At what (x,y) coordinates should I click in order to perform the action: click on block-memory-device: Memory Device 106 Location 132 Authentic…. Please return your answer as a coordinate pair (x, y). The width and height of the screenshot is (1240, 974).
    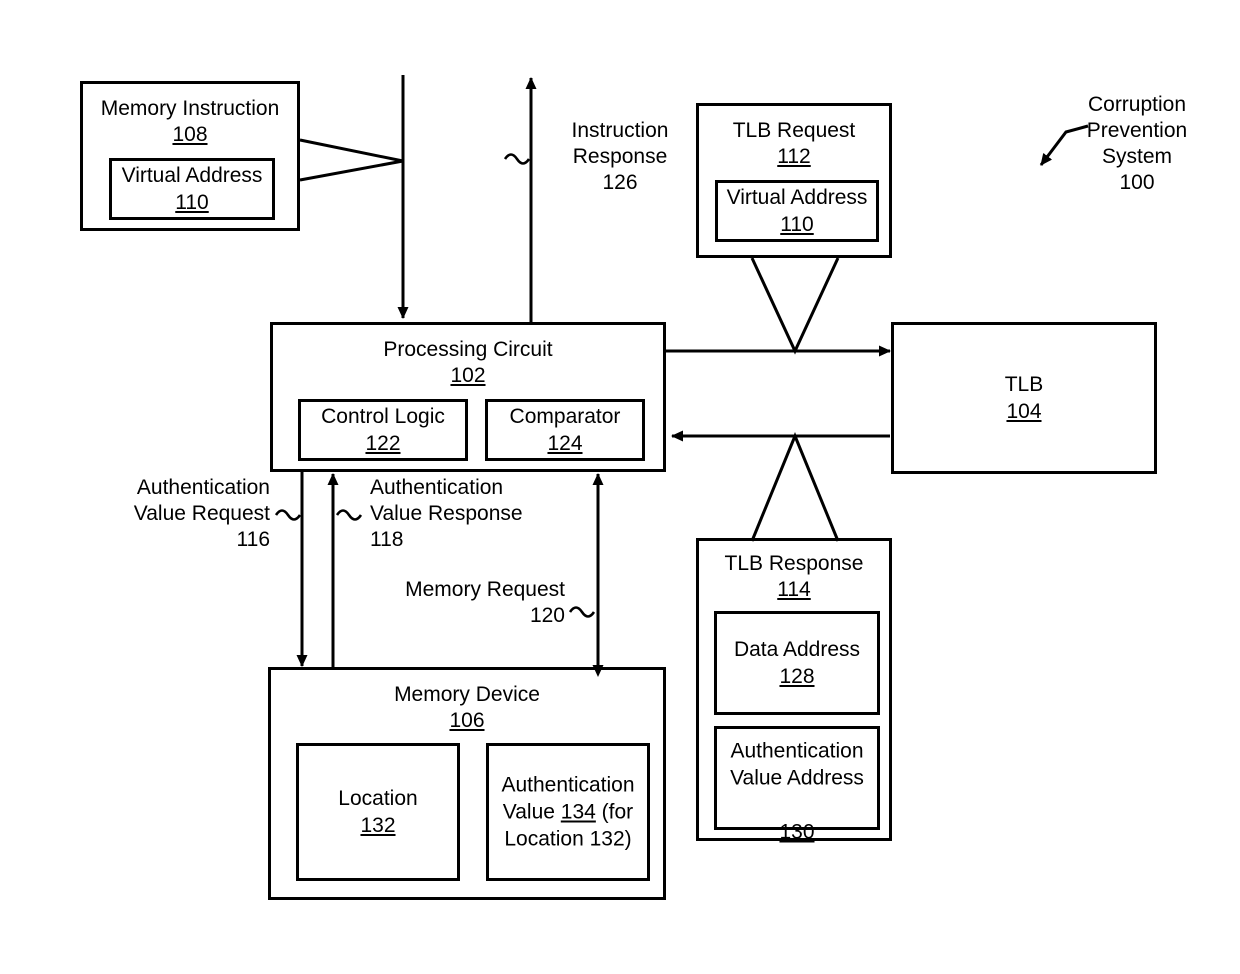
    Looking at the image, I should click on (467, 783).